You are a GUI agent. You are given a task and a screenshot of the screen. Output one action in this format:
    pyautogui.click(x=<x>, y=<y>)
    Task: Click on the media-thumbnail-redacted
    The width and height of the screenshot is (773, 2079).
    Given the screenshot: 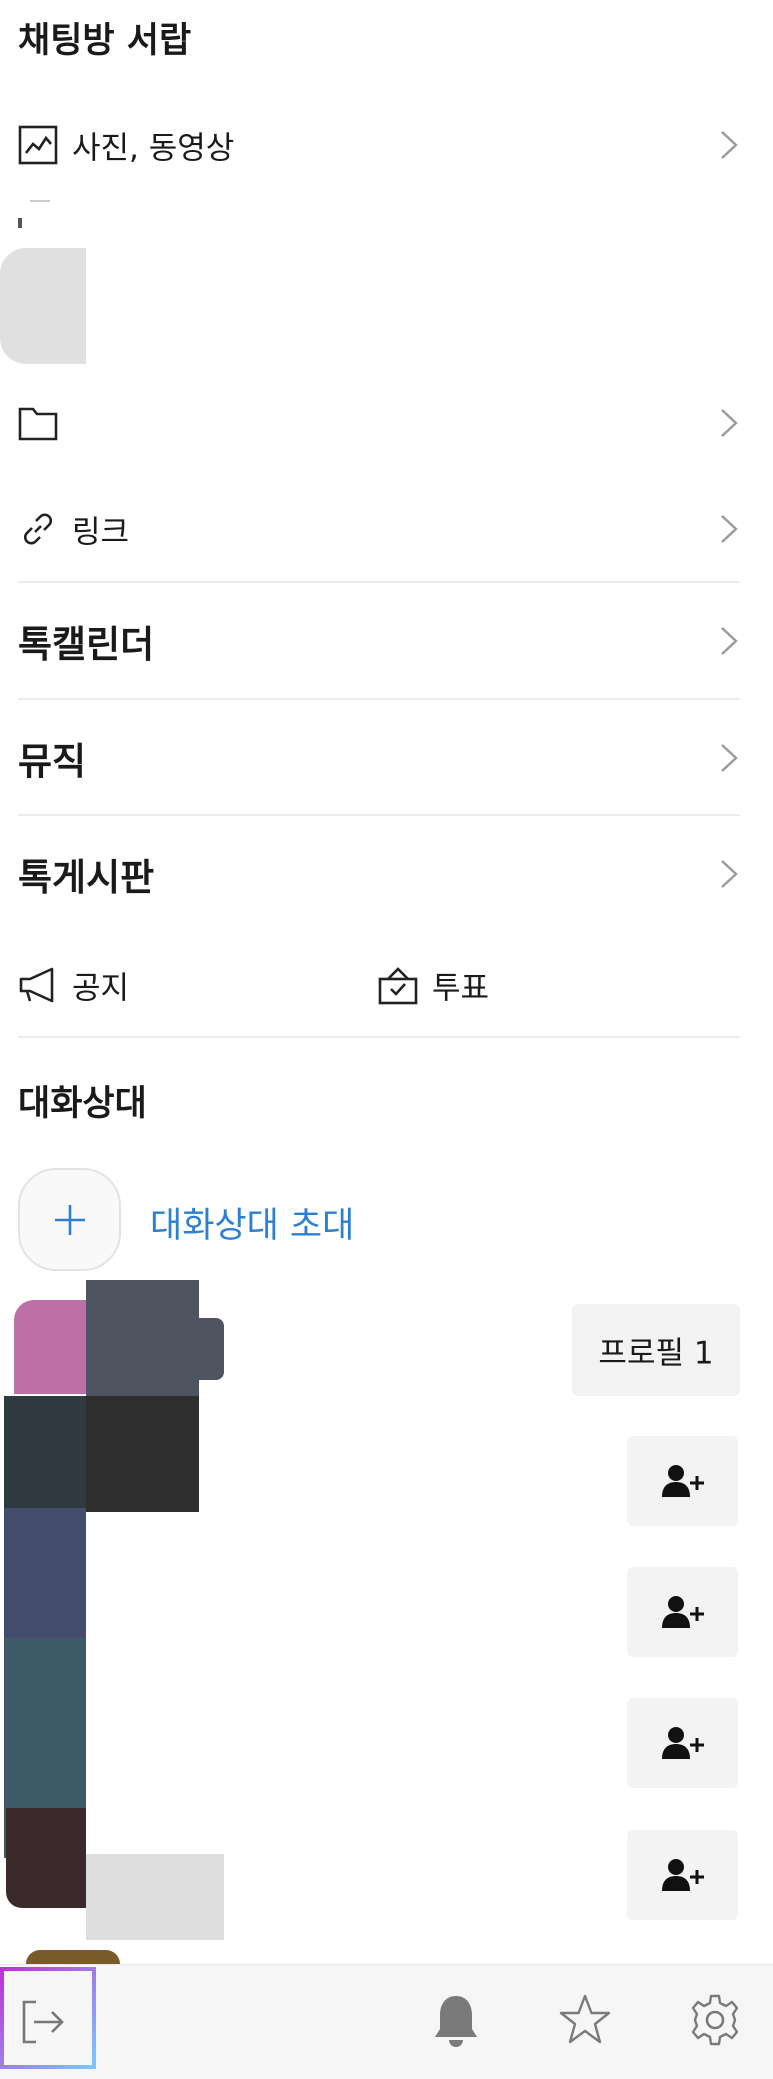 What is the action you would take?
    pyautogui.click(x=43, y=306)
    